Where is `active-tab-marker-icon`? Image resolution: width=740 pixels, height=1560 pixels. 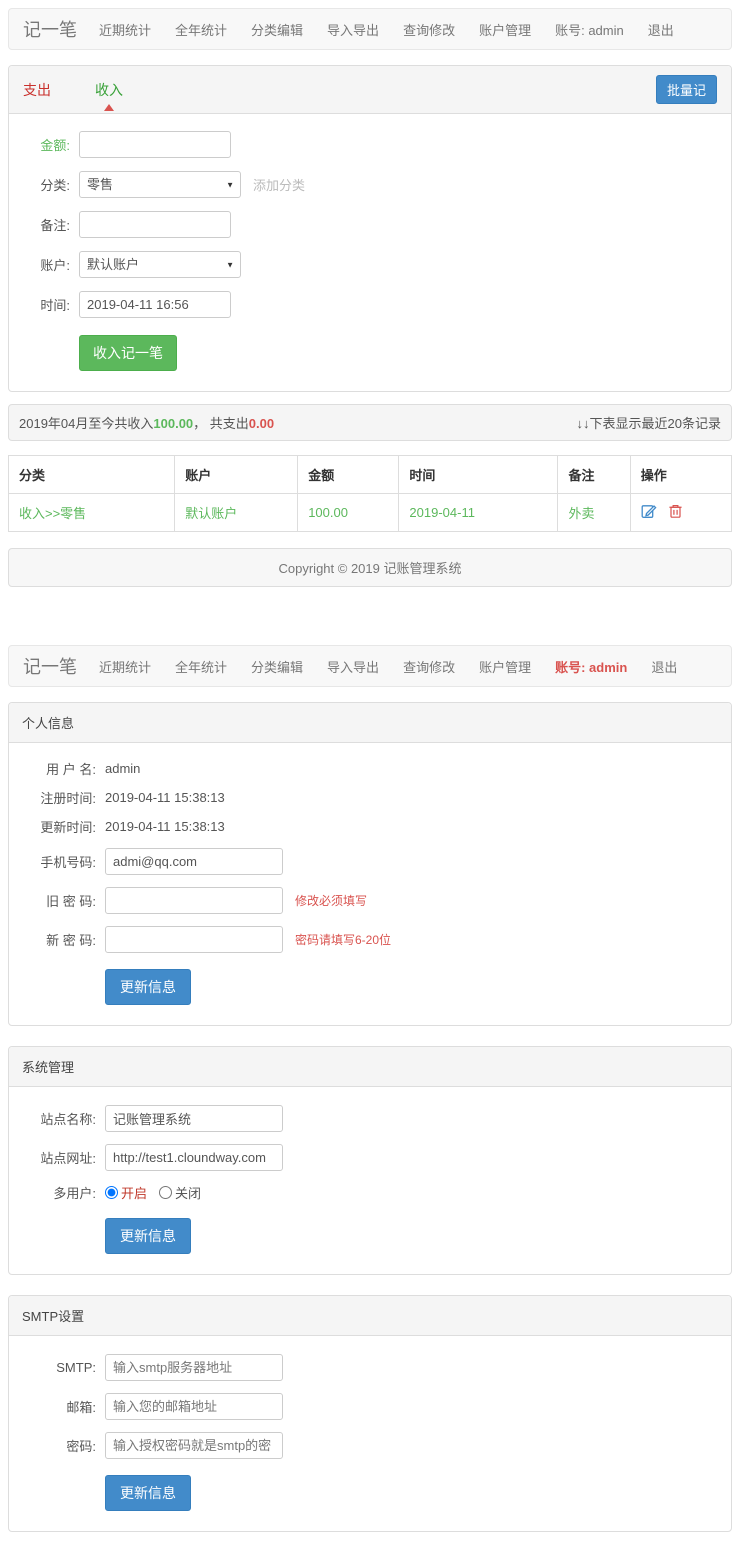 active-tab-marker-icon is located at coordinates (109, 107).